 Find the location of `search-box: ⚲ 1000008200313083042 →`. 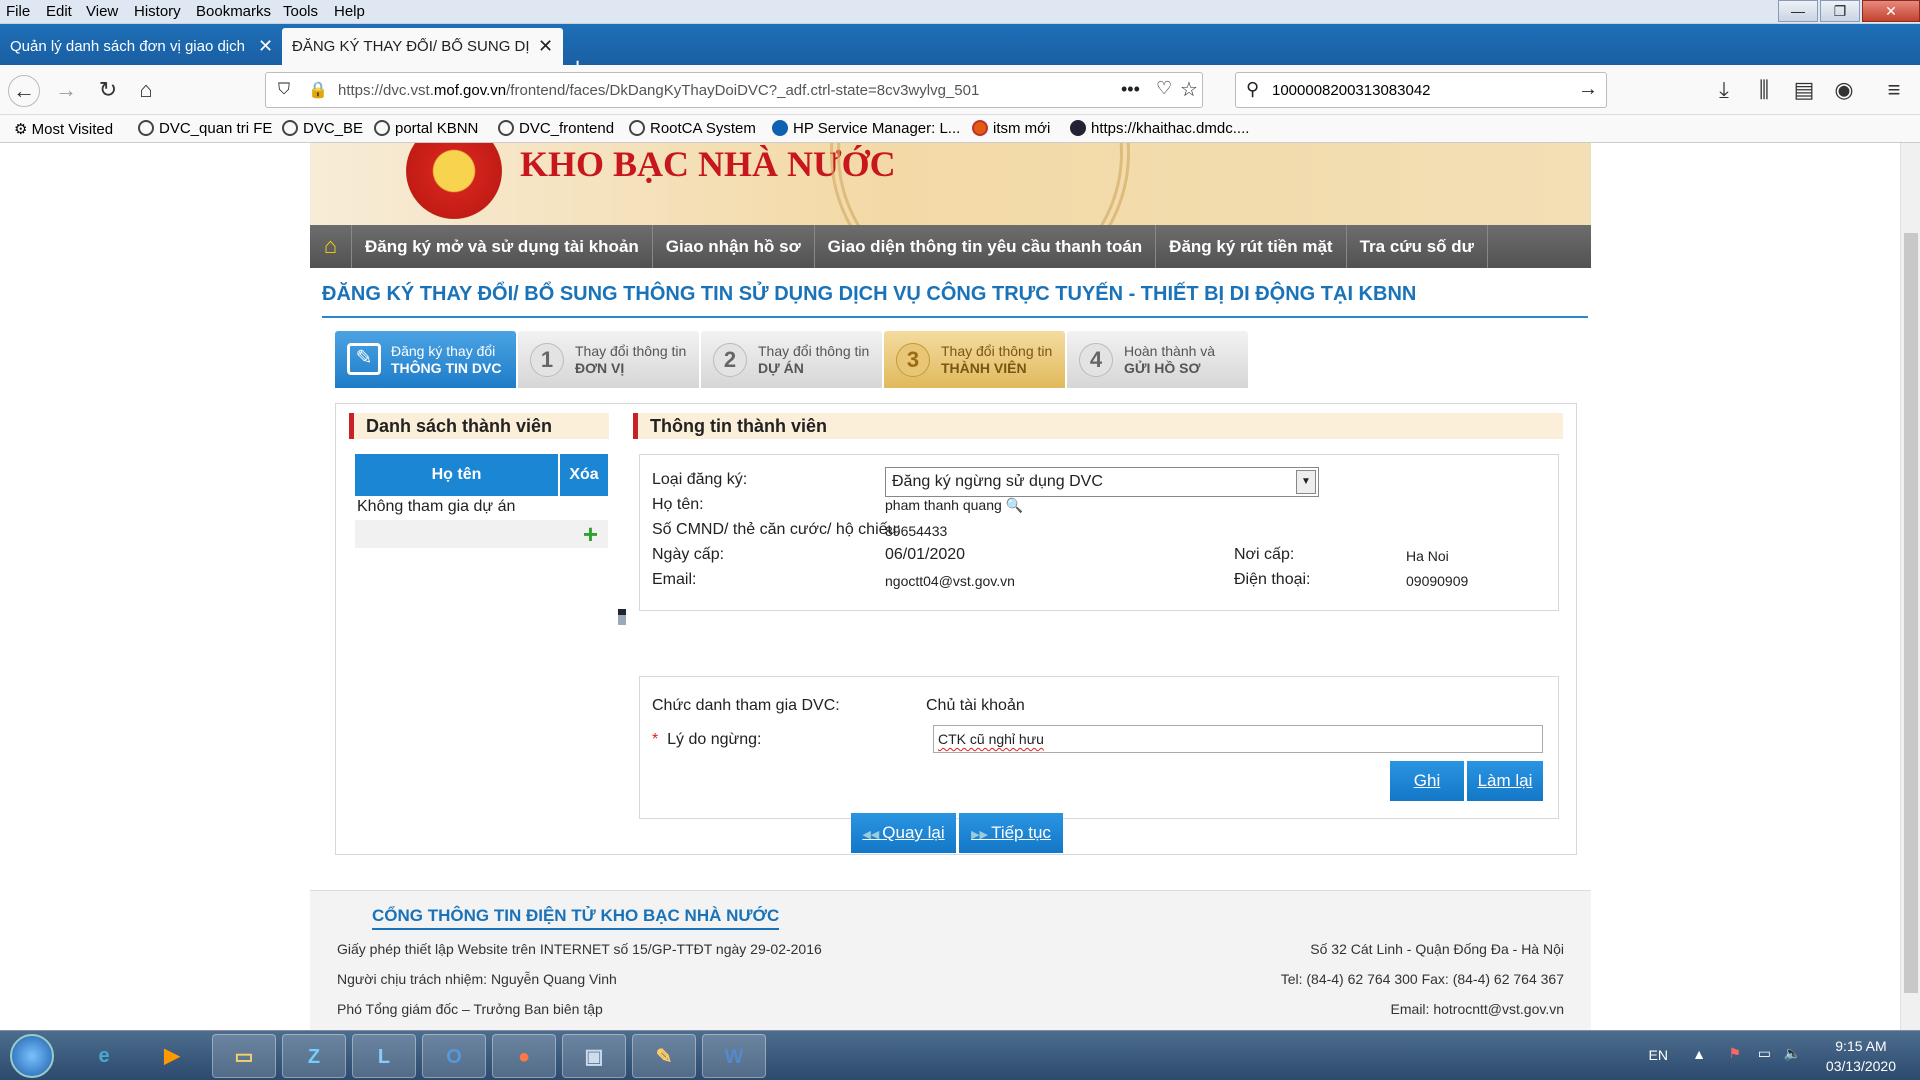

search-box: ⚲ 1000008200313083042 → is located at coordinates (1421, 90).